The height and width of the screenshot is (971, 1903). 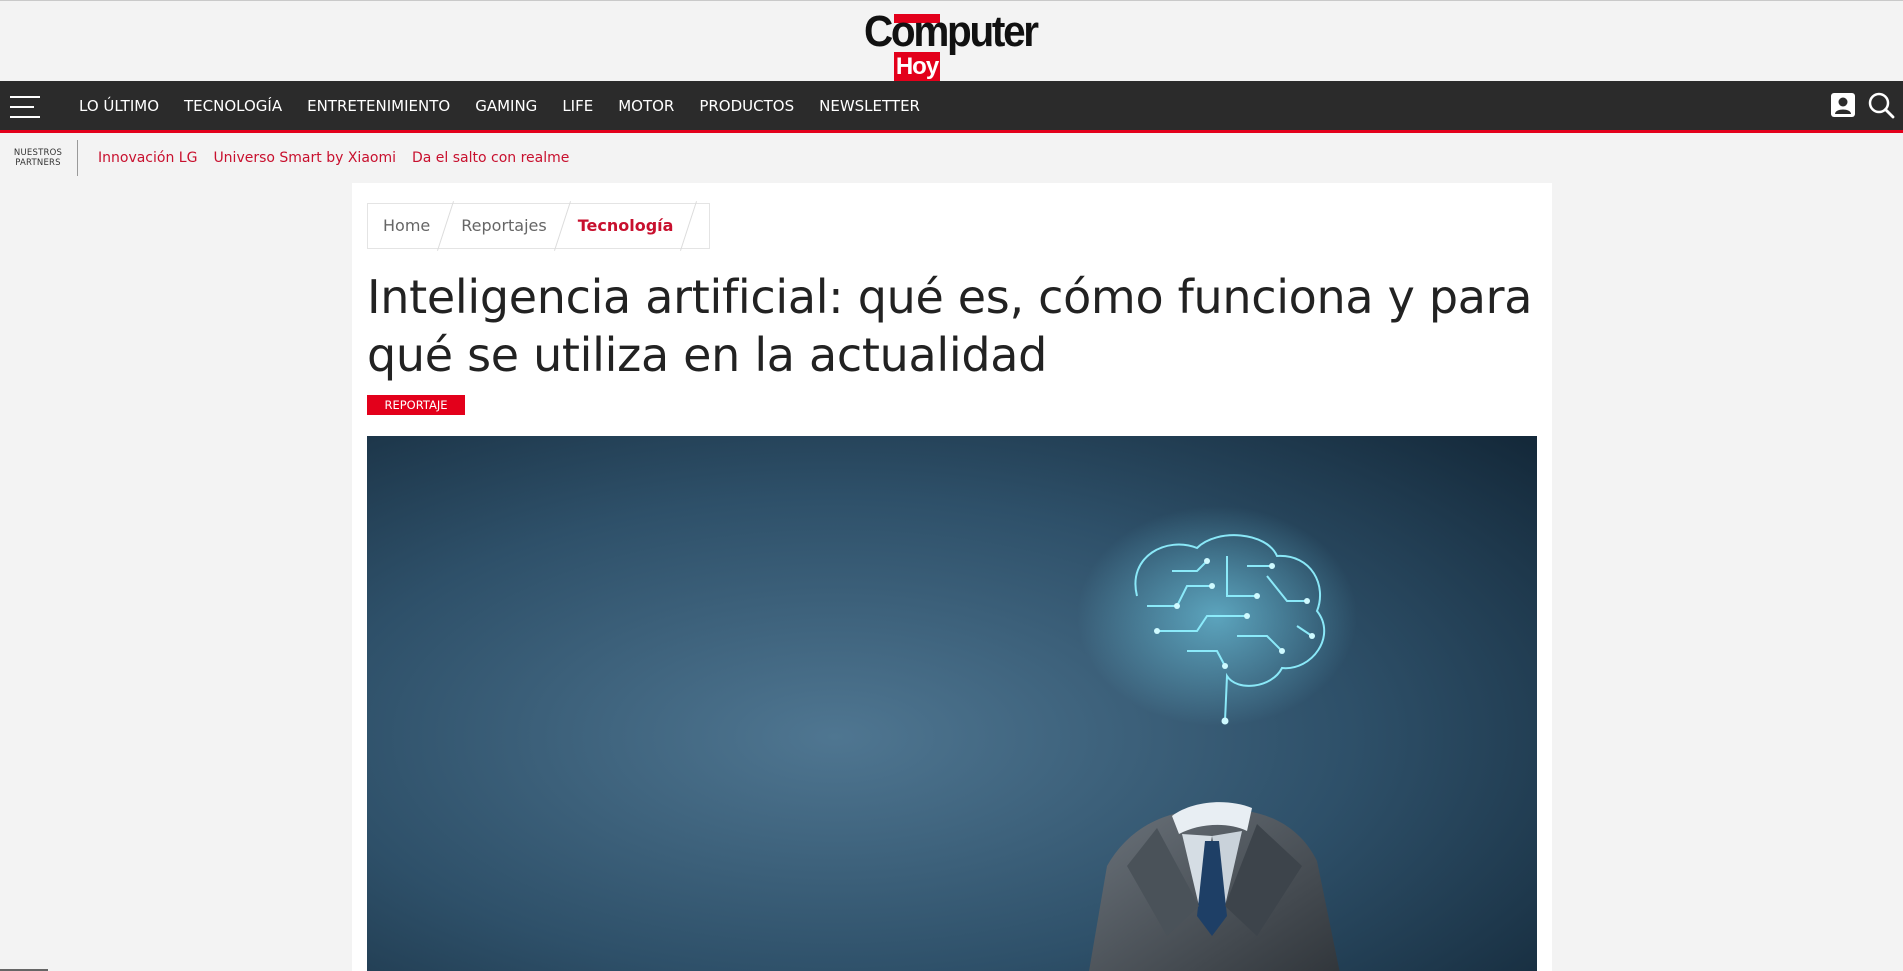 I want to click on nav-item-entretenimiento: ENTRETENIMIENTO, so click(x=378, y=106).